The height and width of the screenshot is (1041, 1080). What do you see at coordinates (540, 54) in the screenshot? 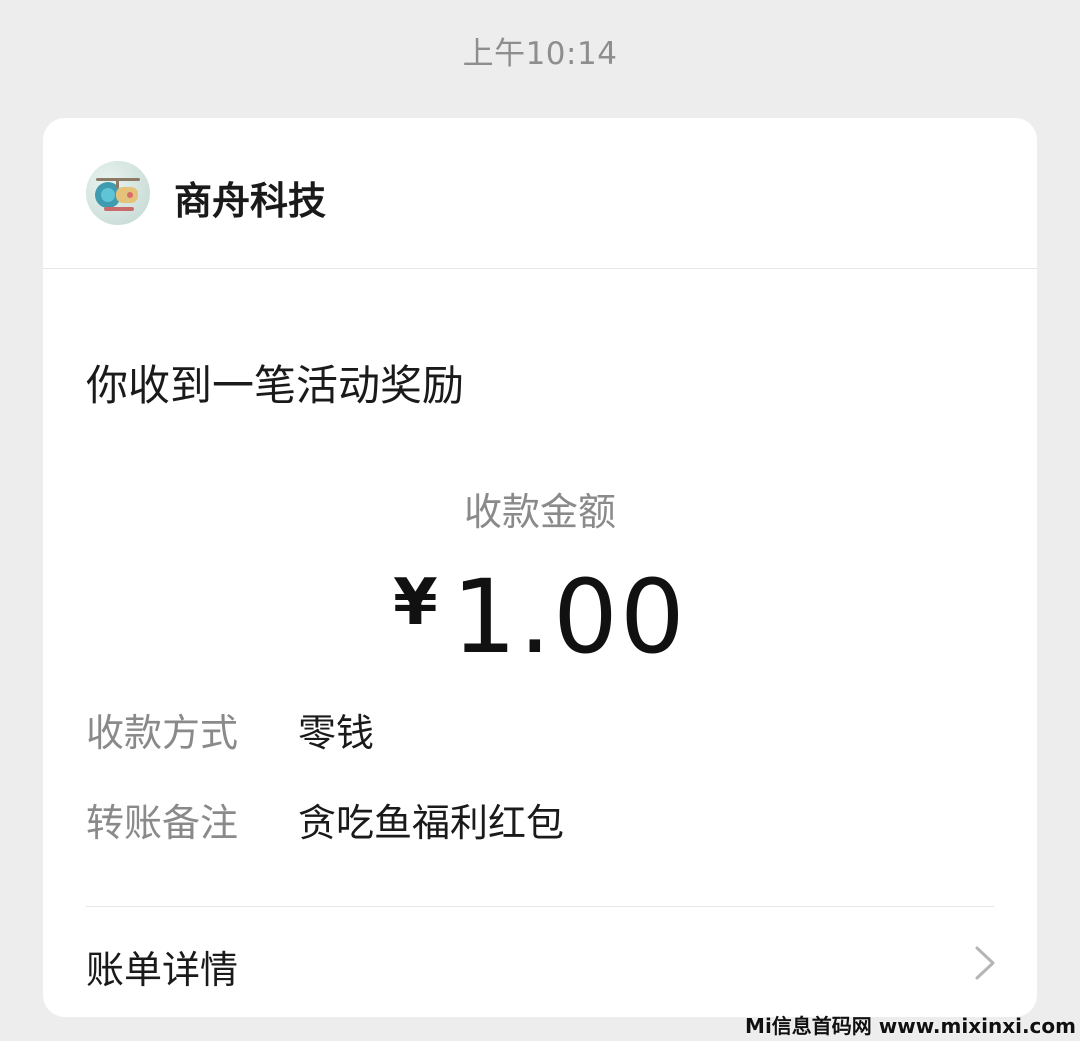
I see `message-timestamp: 上午10:14` at bounding box center [540, 54].